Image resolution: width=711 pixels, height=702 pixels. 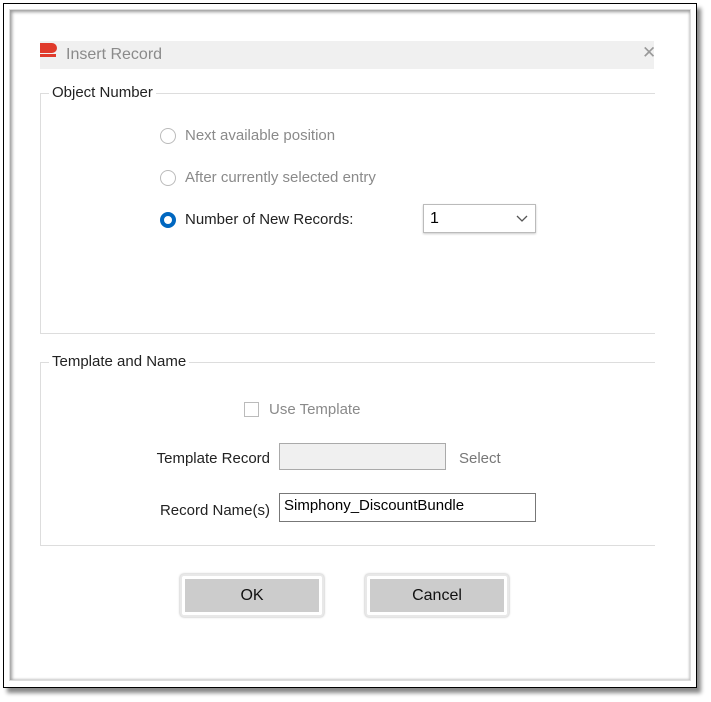 I want to click on title-bar: Insert Record ✕, so click(x=348, y=55).